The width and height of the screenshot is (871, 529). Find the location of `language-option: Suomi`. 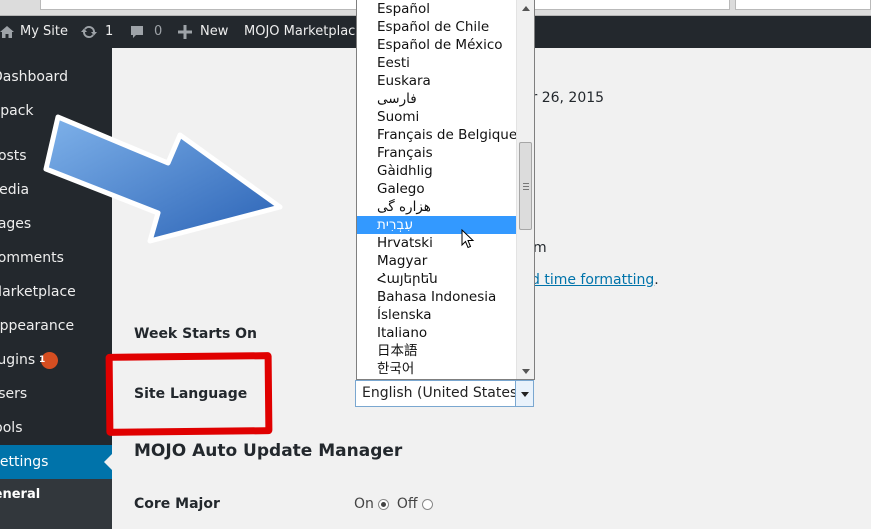

language-option: Suomi is located at coordinates (437, 117).